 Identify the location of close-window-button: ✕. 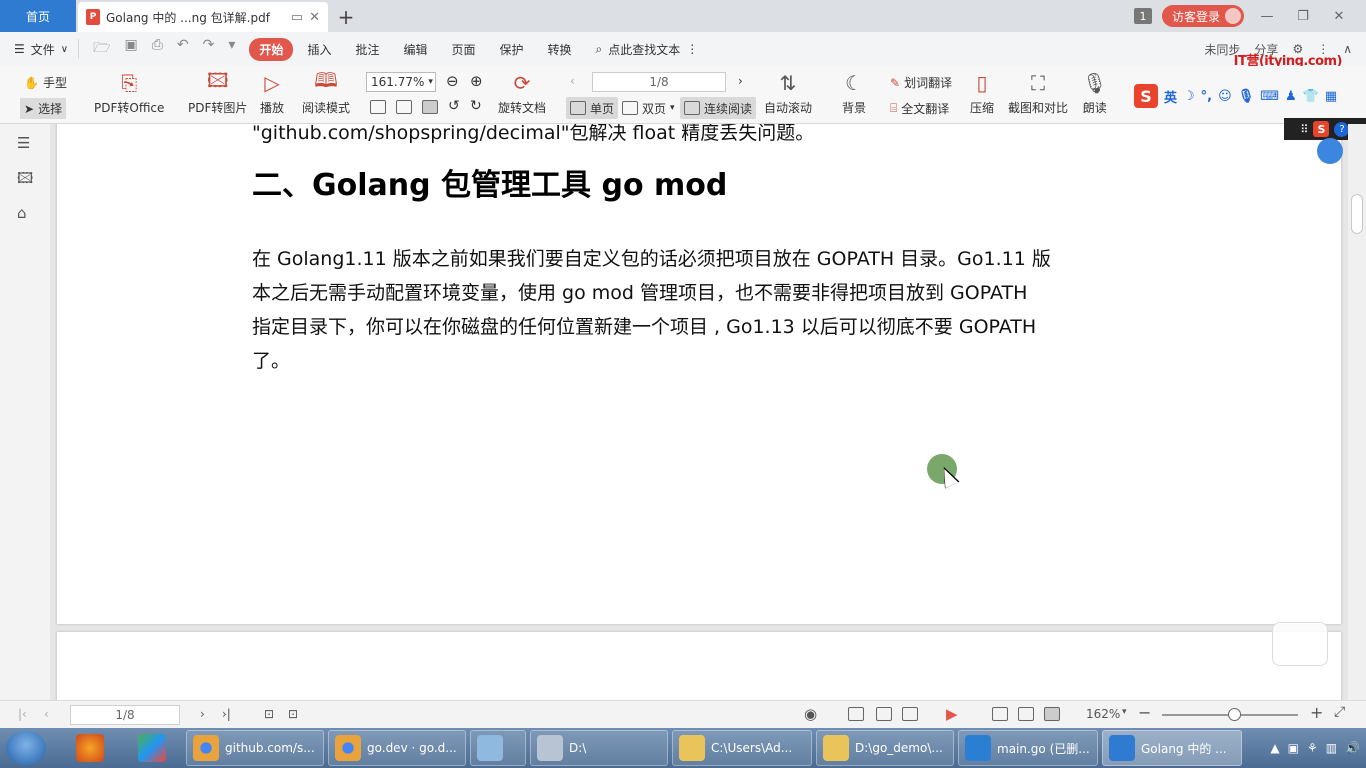
(1339, 16).